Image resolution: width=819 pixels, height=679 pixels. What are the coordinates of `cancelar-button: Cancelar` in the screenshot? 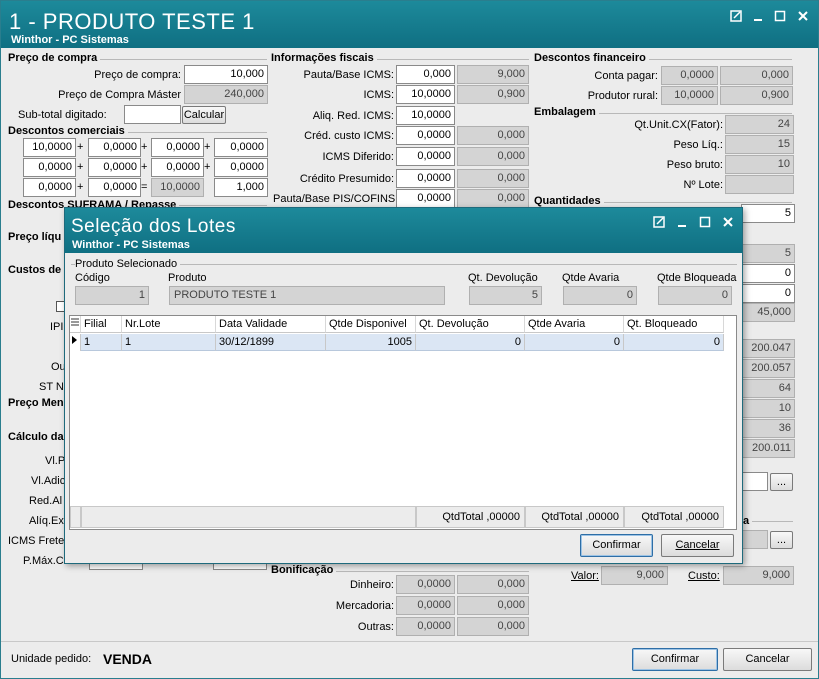 It's located at (767, 659).